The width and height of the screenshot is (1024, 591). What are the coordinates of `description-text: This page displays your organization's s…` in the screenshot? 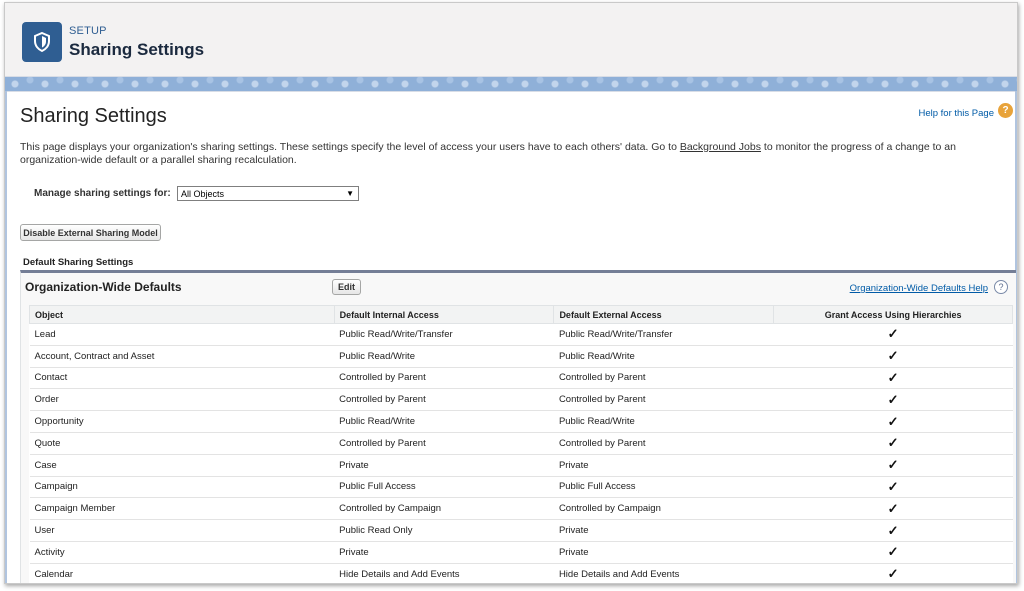 It's located at (350, 147).